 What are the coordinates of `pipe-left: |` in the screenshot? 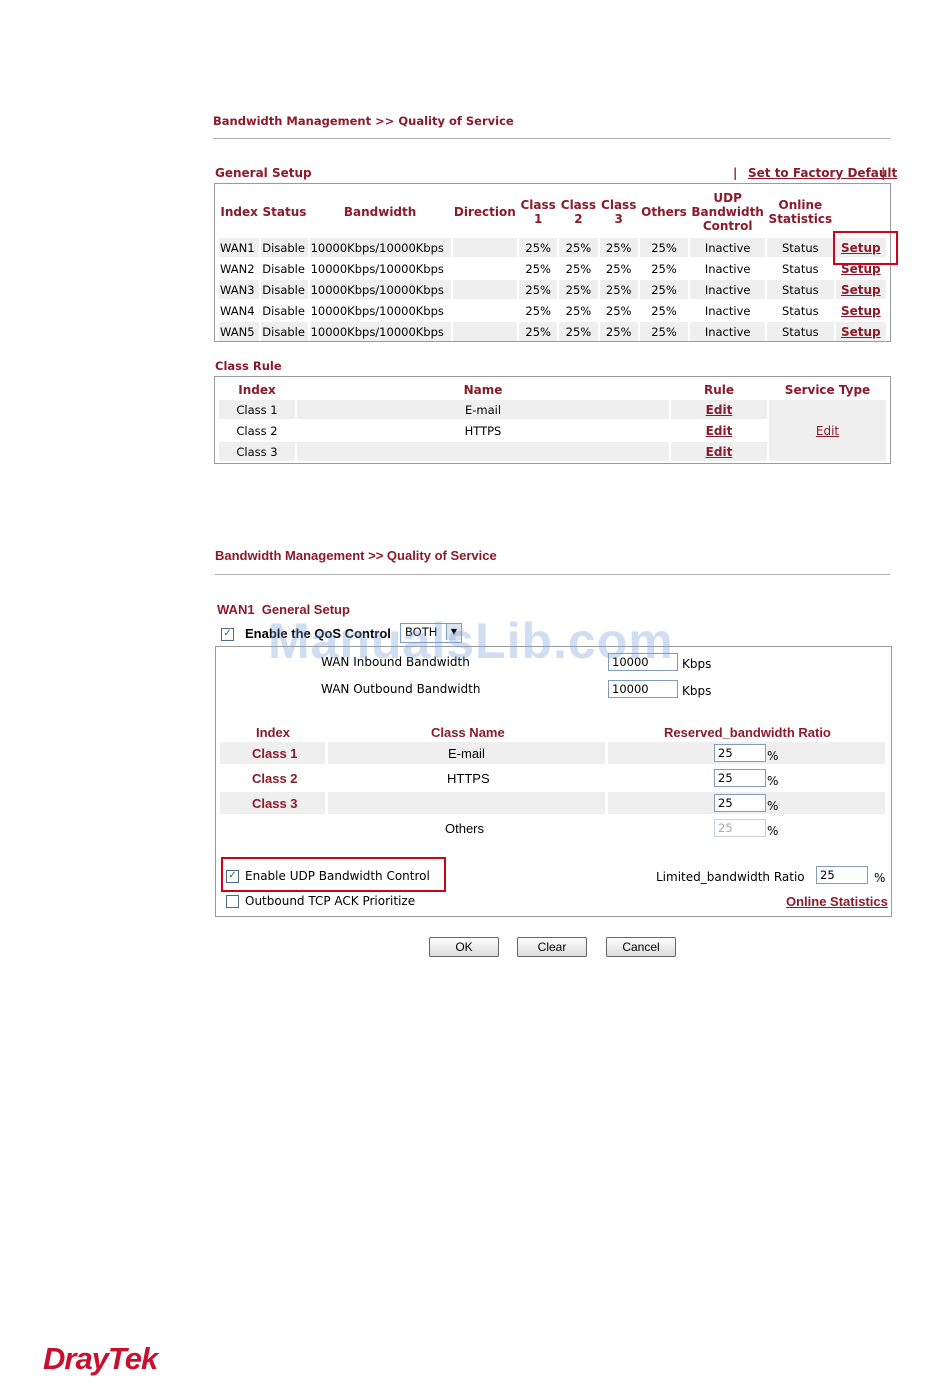 It's located at (735, 173).